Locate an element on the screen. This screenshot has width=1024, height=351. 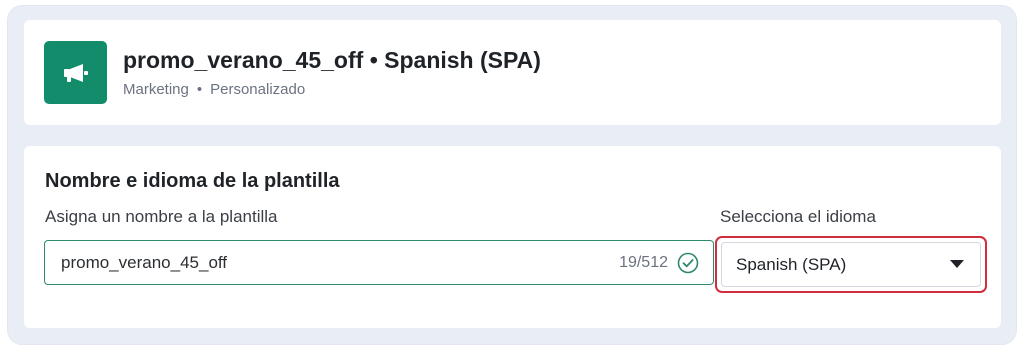
template-name-label: Asigna un nombre a la plantilla is located at coordinates (161, 216).